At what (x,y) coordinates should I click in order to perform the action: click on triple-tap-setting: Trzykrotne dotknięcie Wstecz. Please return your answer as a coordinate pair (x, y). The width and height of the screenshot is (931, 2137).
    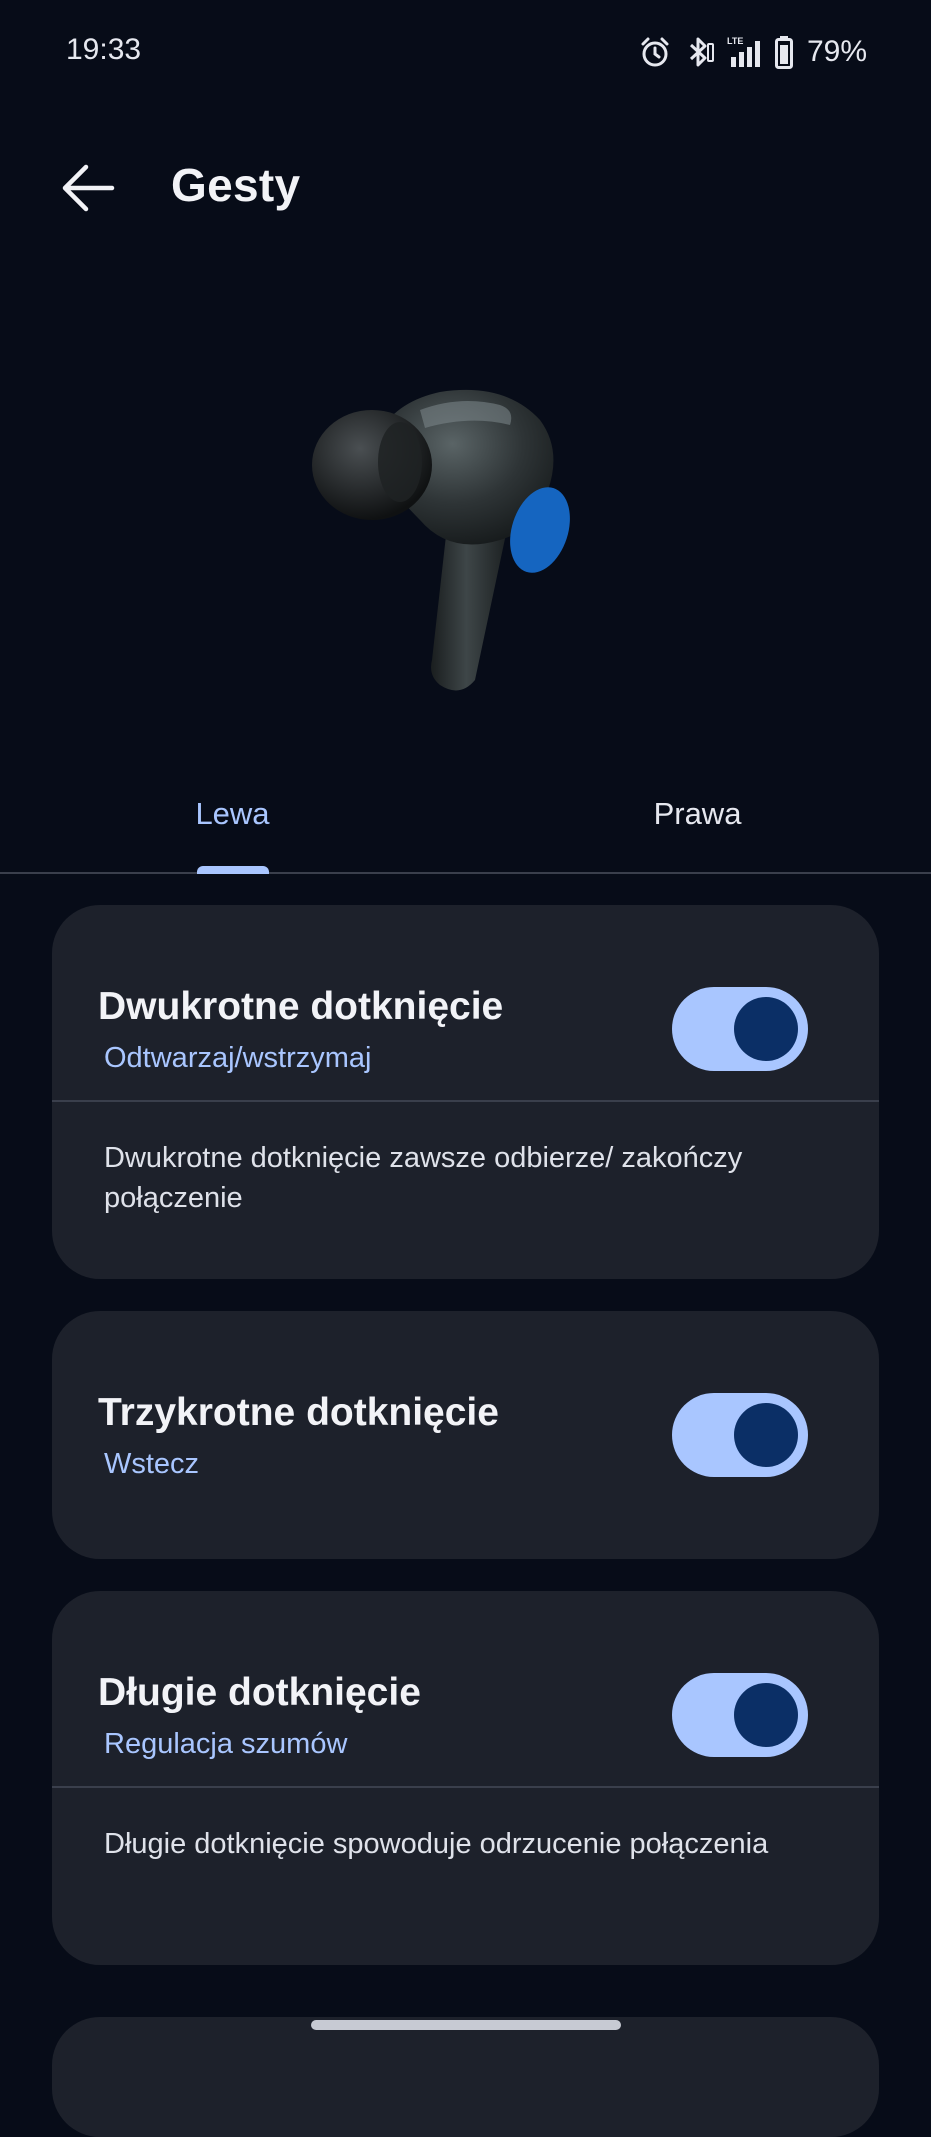
    Looking at the image, I should click on (465, 1435).